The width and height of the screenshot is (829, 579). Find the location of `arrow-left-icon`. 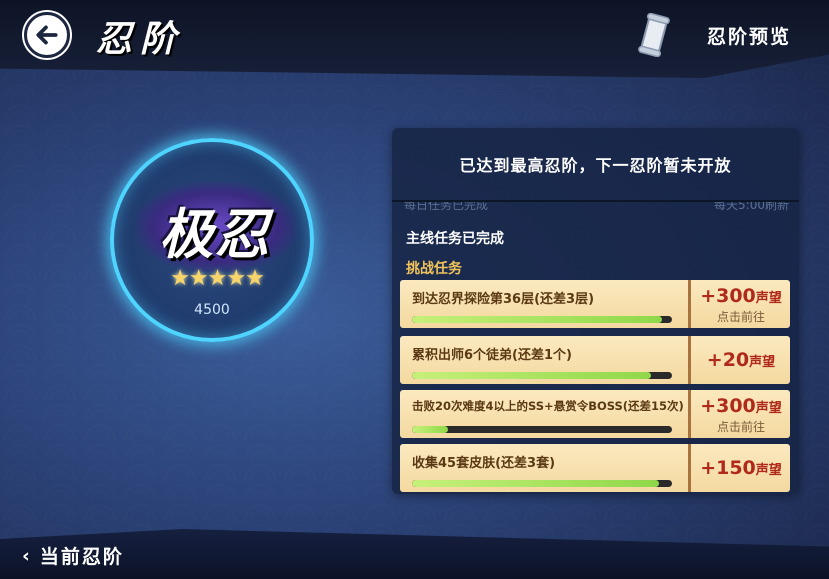

arrow-left-icon is located at coordinates (47, 35).